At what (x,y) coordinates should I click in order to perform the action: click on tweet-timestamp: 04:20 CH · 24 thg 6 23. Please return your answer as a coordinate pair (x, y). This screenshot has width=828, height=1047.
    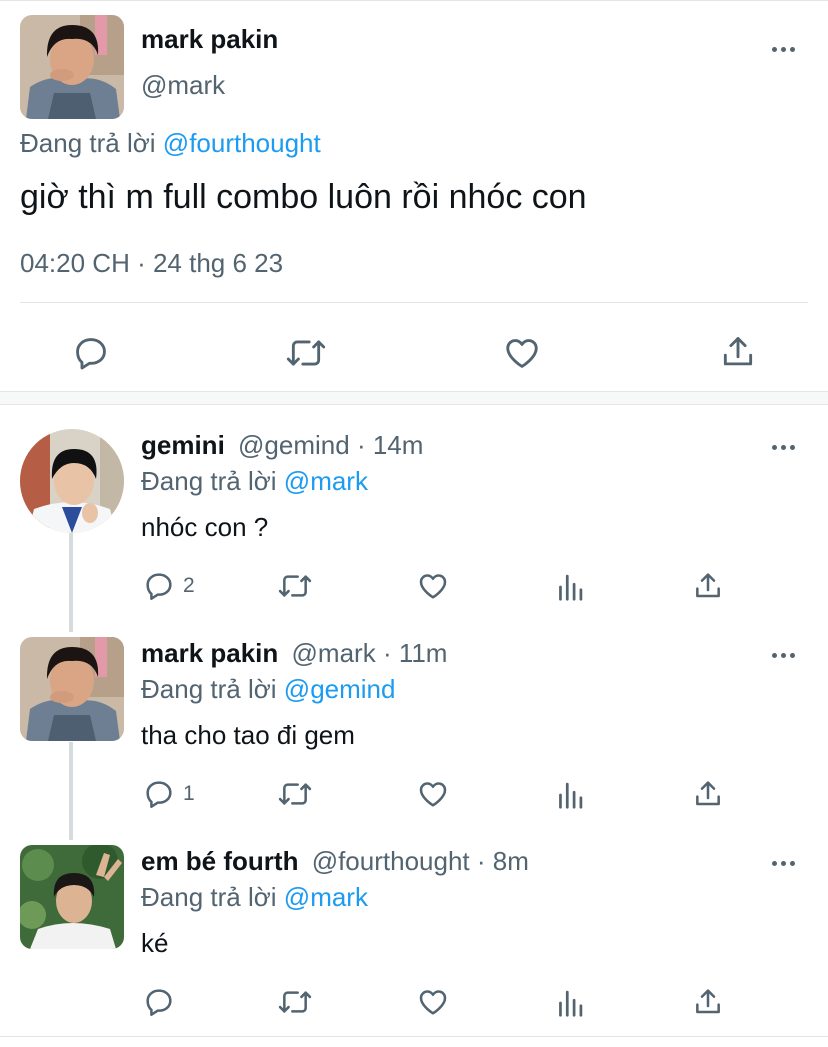
    Looking at the image, I should click on (151, 263).